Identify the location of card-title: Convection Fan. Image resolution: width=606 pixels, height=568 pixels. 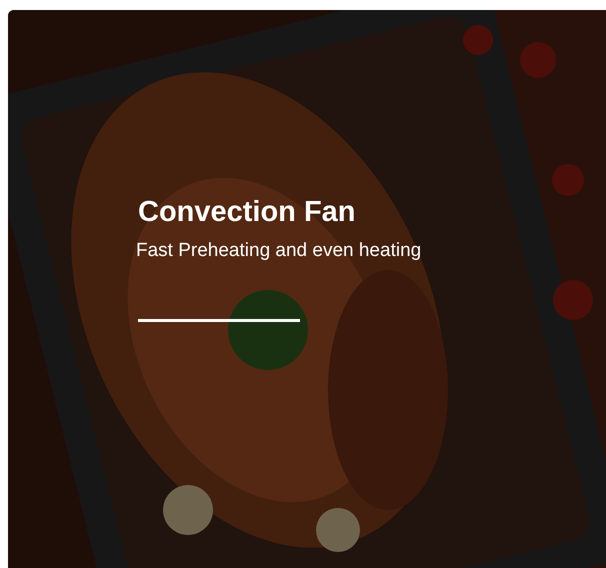
(247, 212).